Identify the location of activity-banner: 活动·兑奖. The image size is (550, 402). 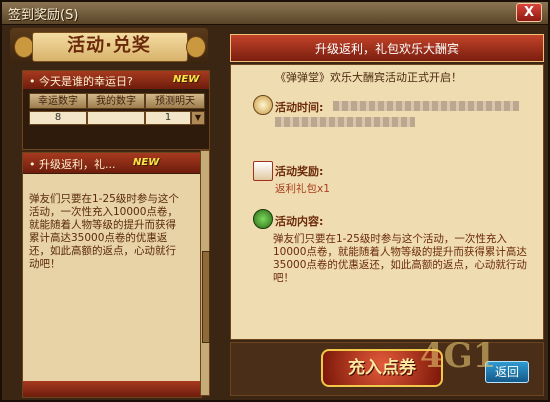
(109, 46).